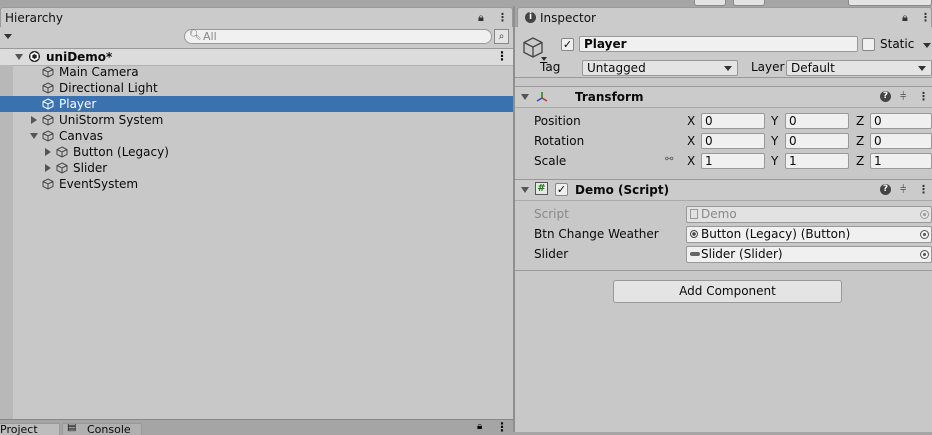  I want to click on rotation-label: Rotation, so click(559, 141).